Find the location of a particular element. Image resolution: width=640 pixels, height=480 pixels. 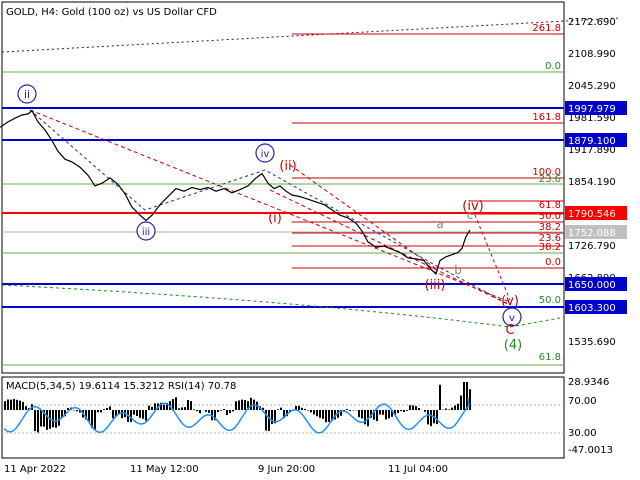

fib-label-618: 61.8 is located at coordinates (550, 357).